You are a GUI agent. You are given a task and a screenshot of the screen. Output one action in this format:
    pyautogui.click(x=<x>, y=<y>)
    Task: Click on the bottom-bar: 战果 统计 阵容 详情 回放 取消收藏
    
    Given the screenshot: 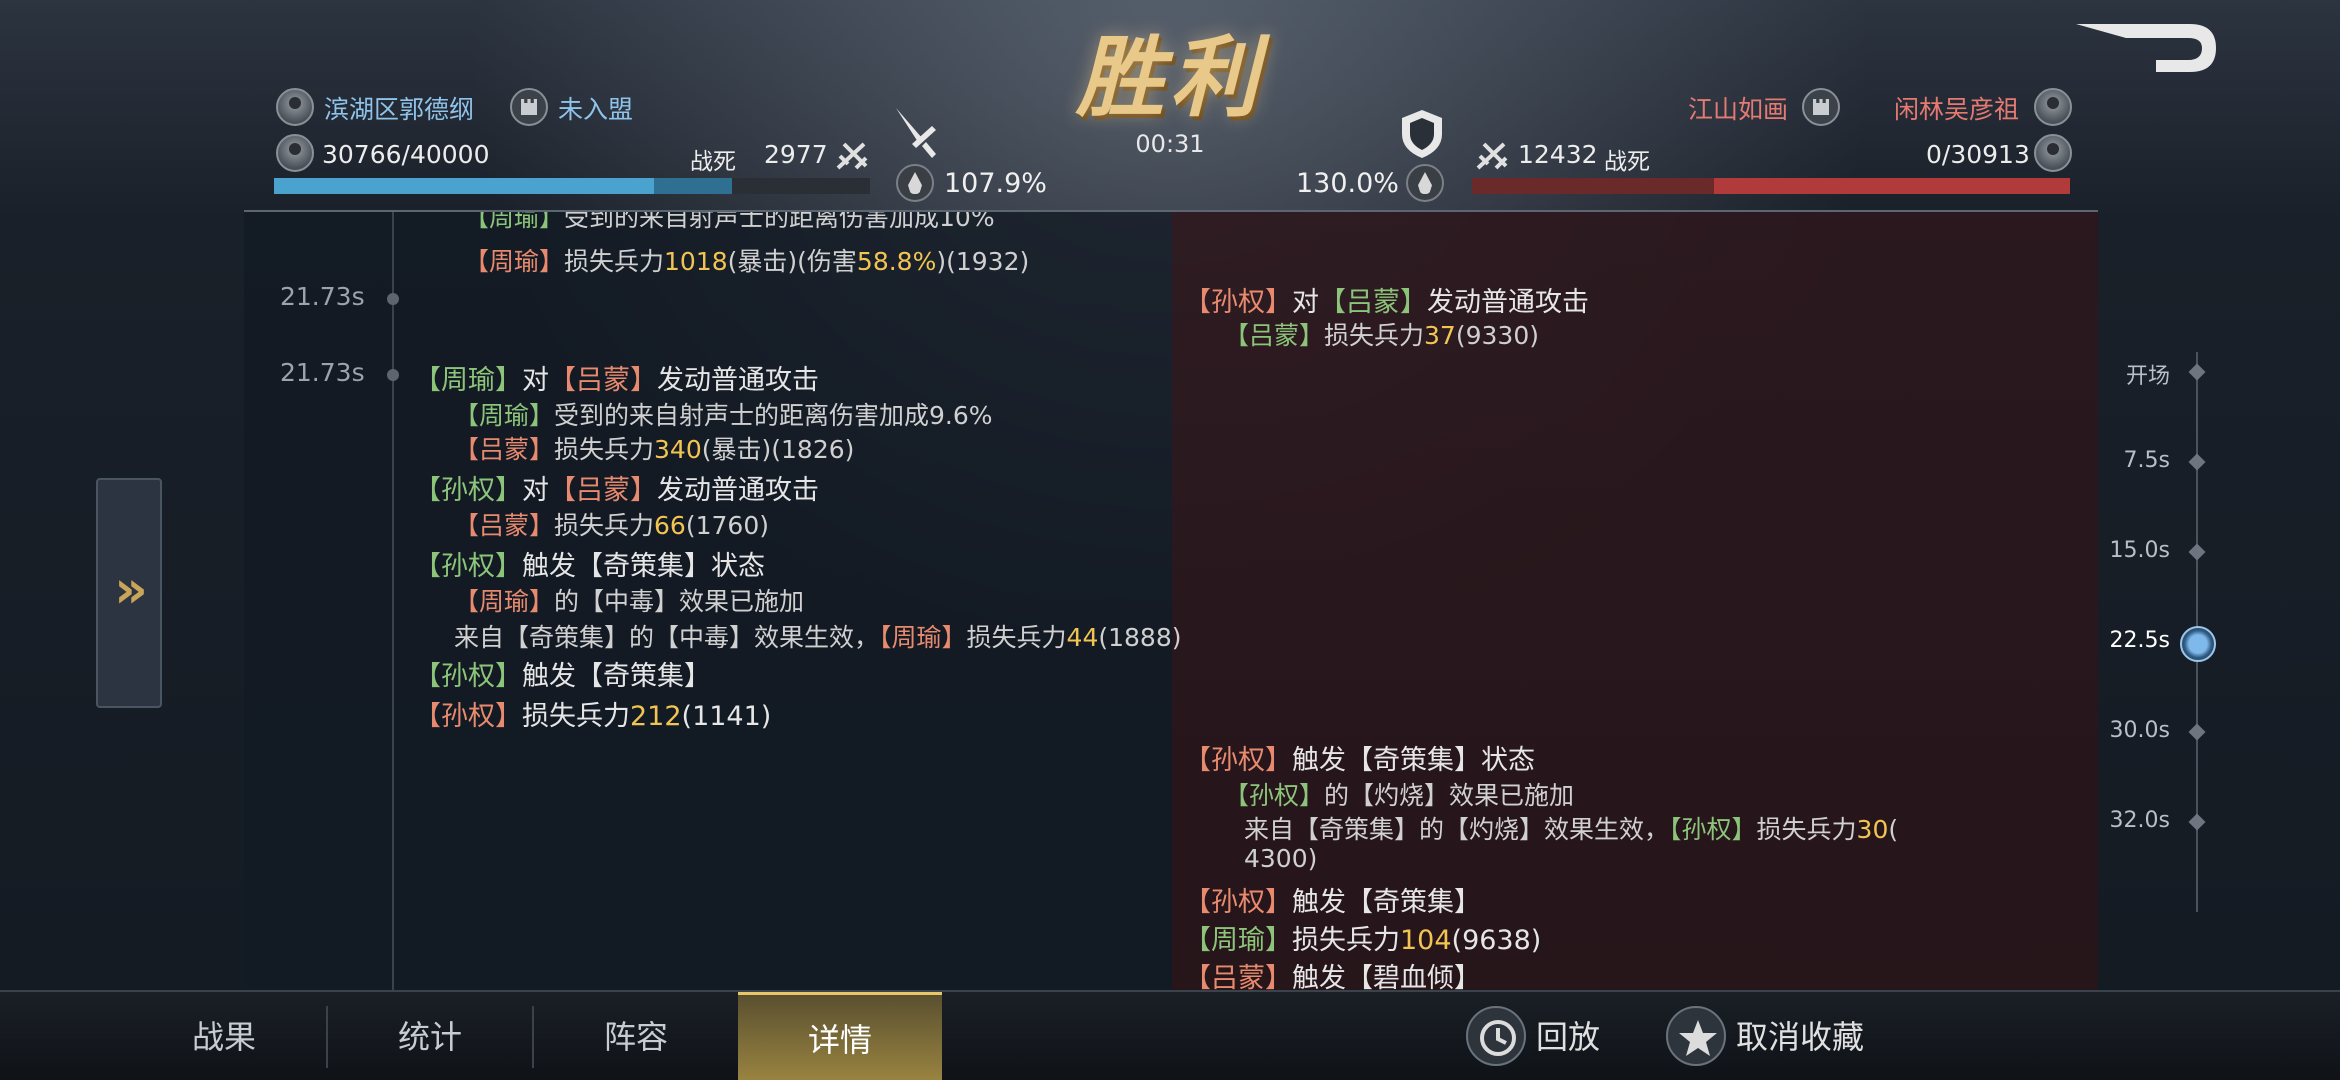 What is the action you would take?
    pyautogui.click(x=1170, y=1035)
    